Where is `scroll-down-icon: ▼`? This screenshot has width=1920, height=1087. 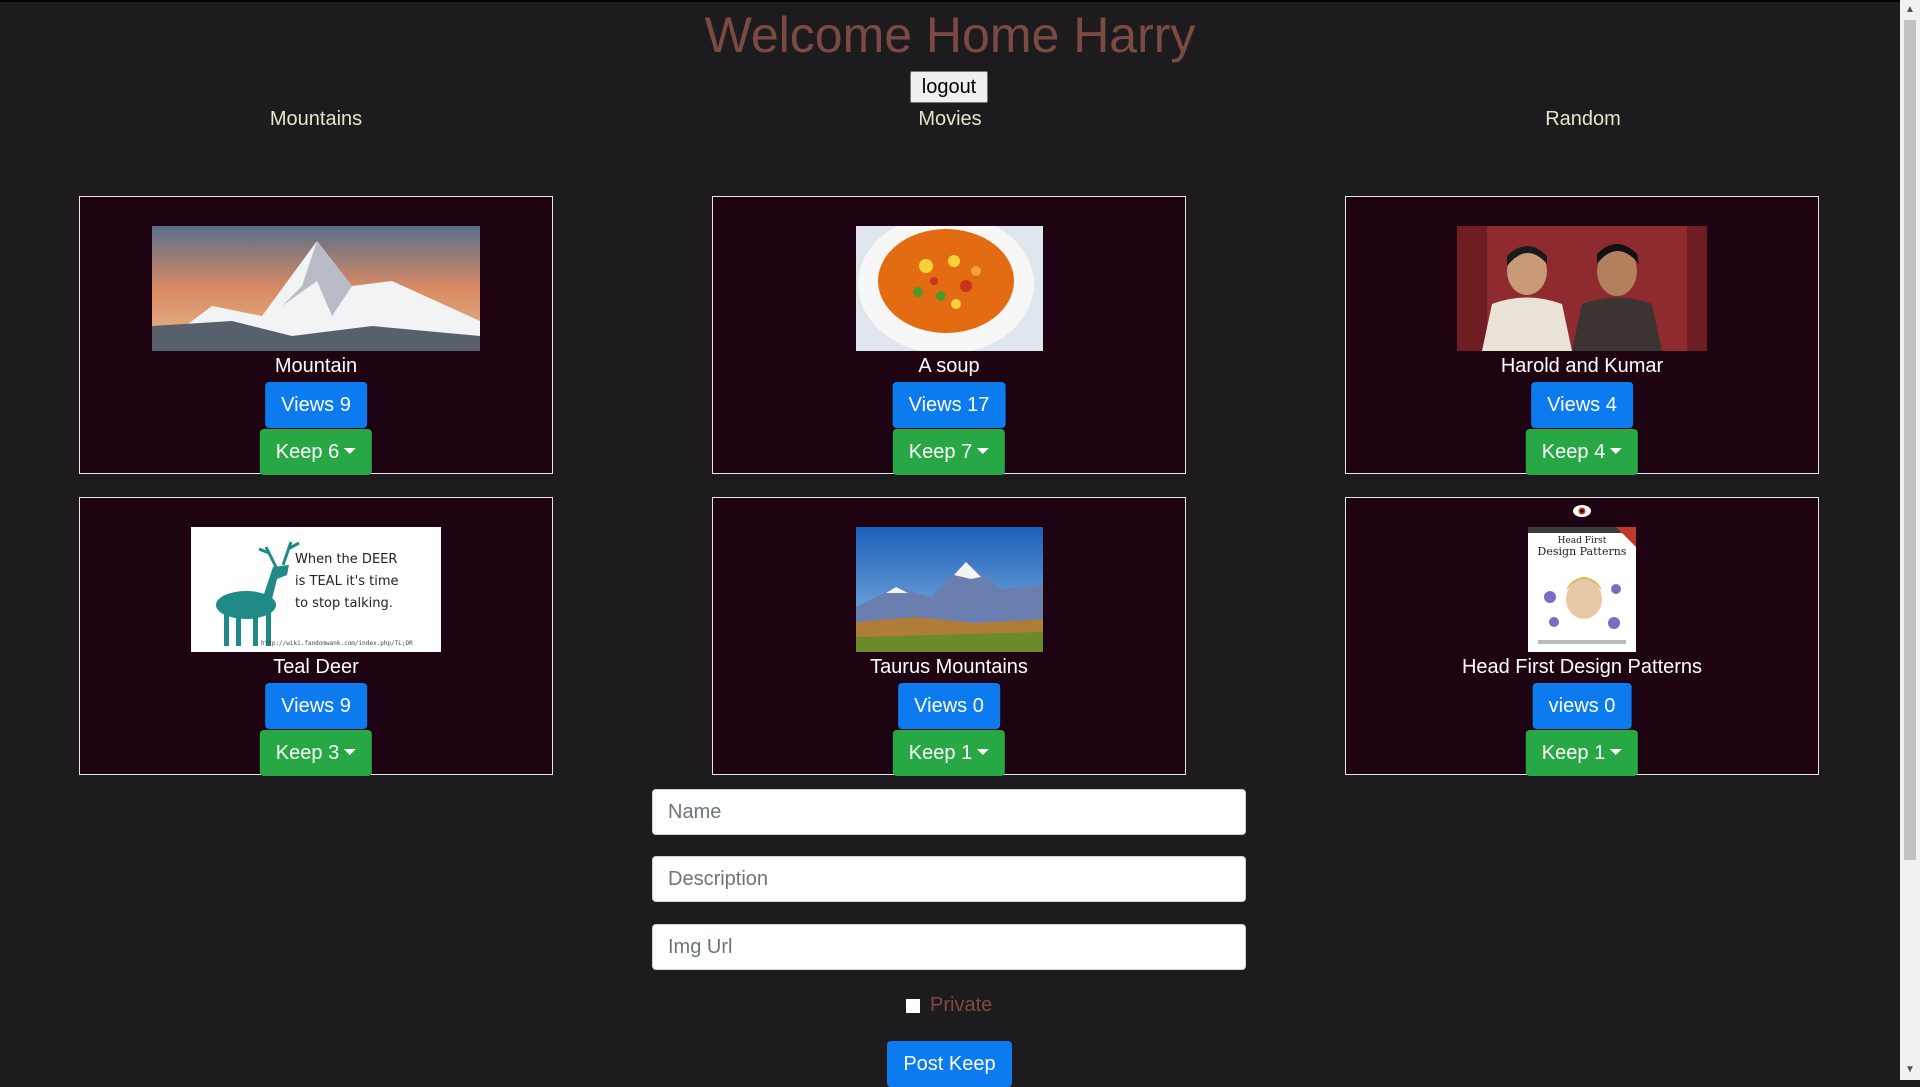
scroll-down-icon: ▼ is located at coordinates (1910, 1070).